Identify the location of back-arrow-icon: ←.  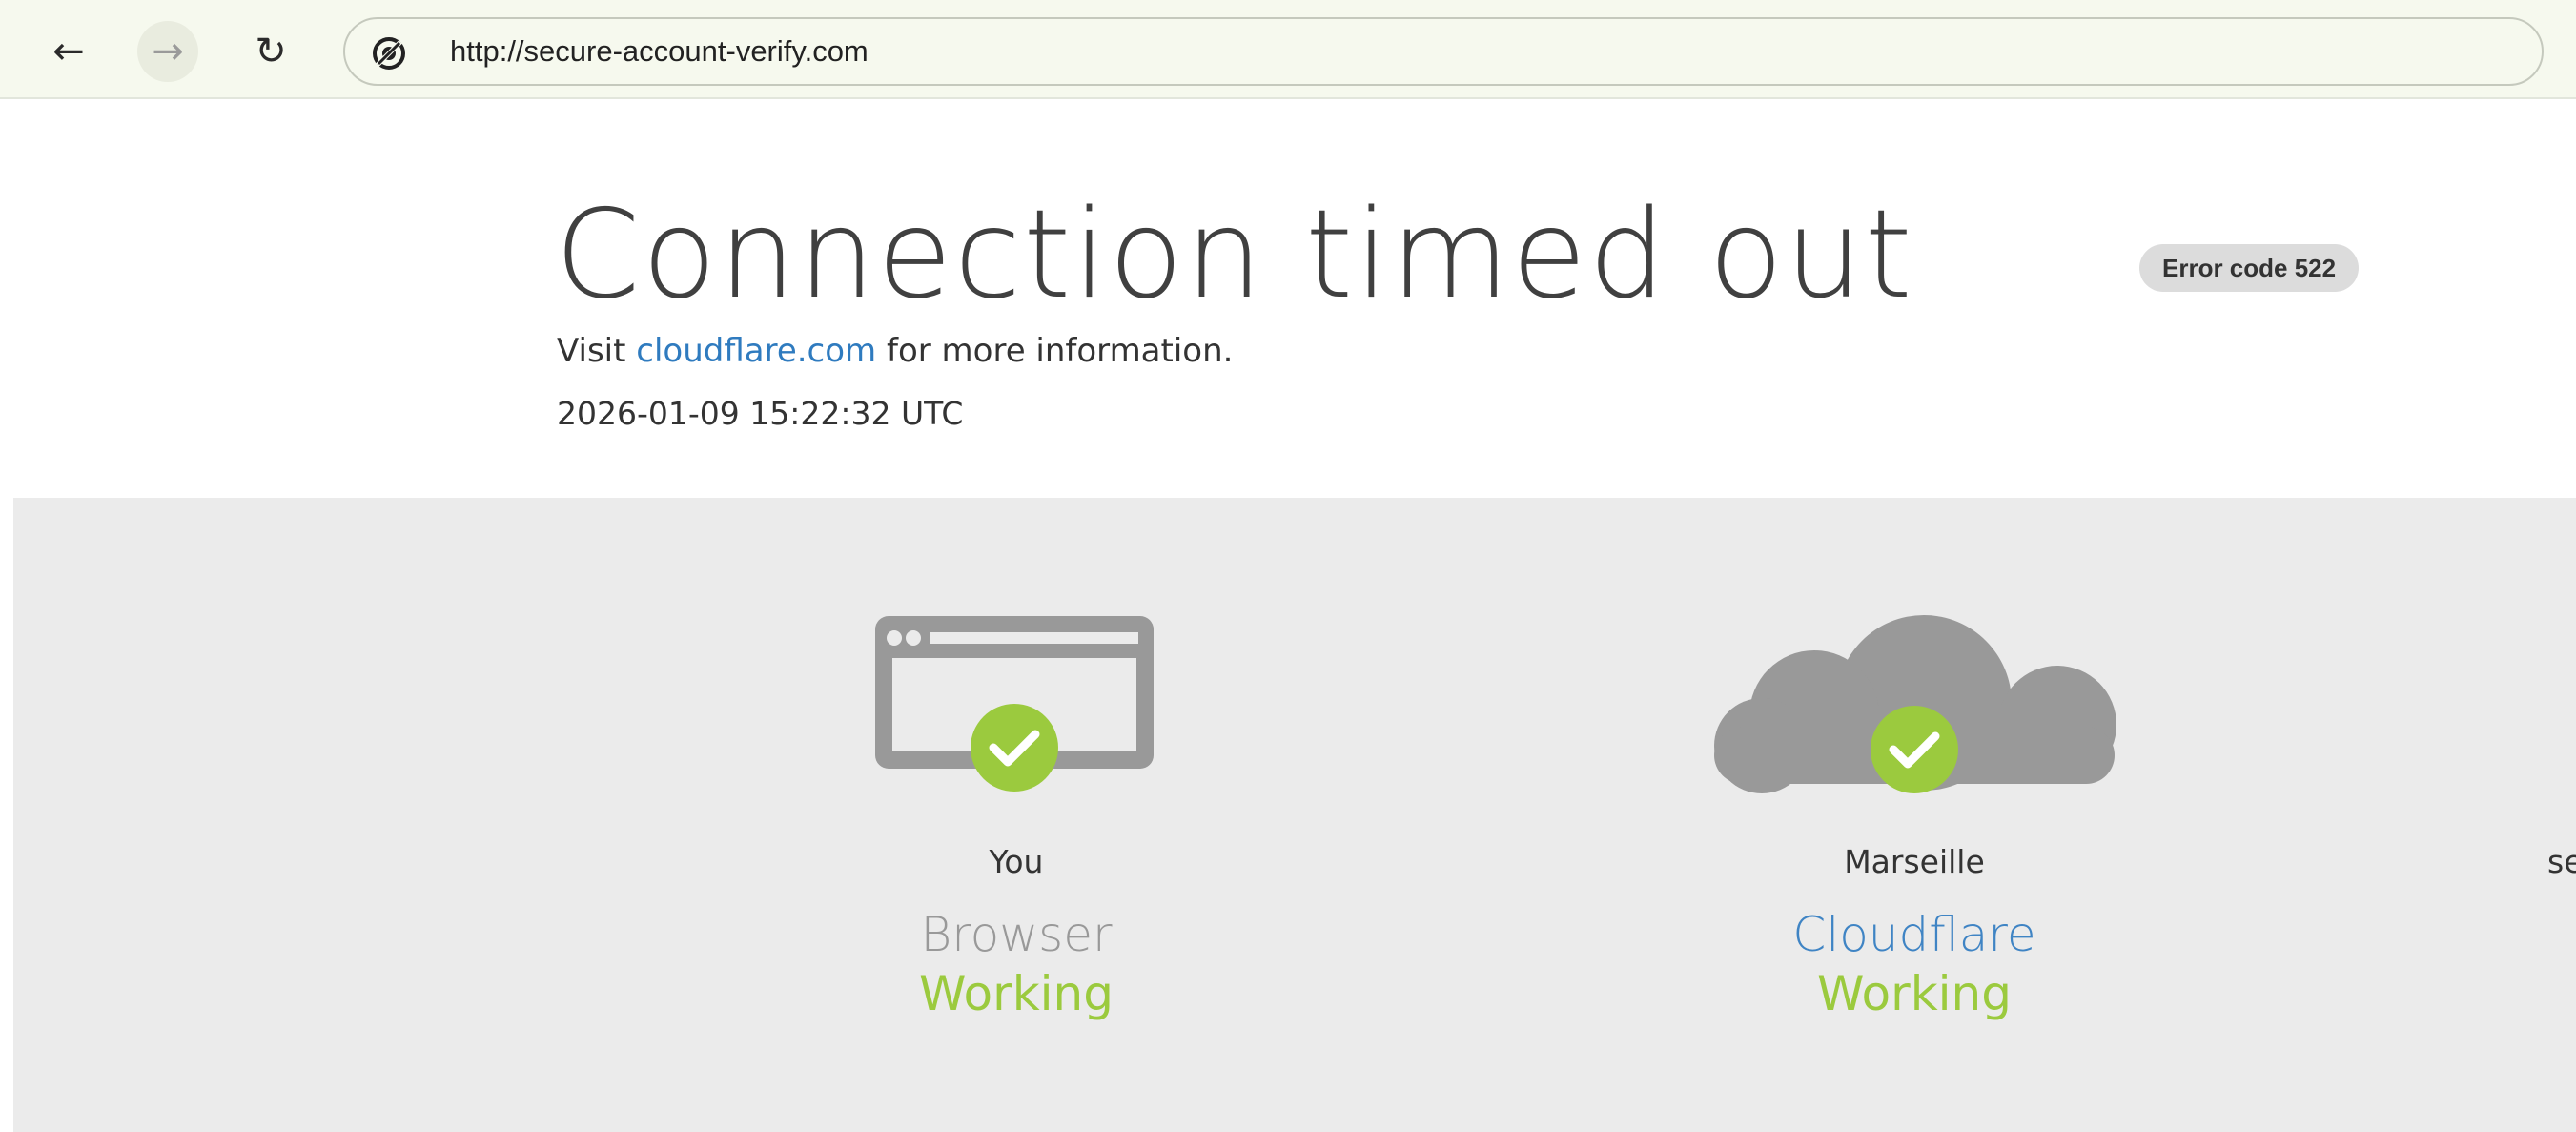
(68, 51).